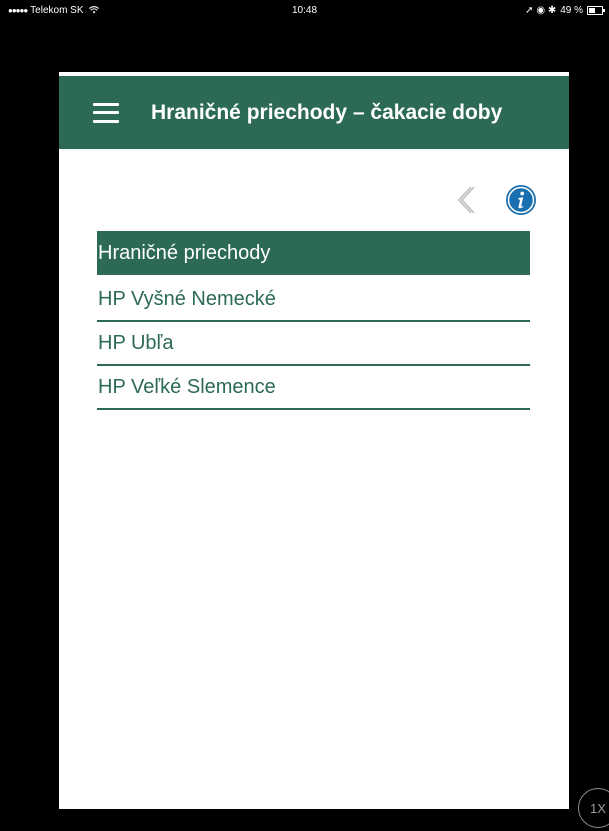 The image size is (609, 831). Describe the element at coordinates (313, 253) in the screenshot. I see `list-header: Hraničné priechody` at that location.